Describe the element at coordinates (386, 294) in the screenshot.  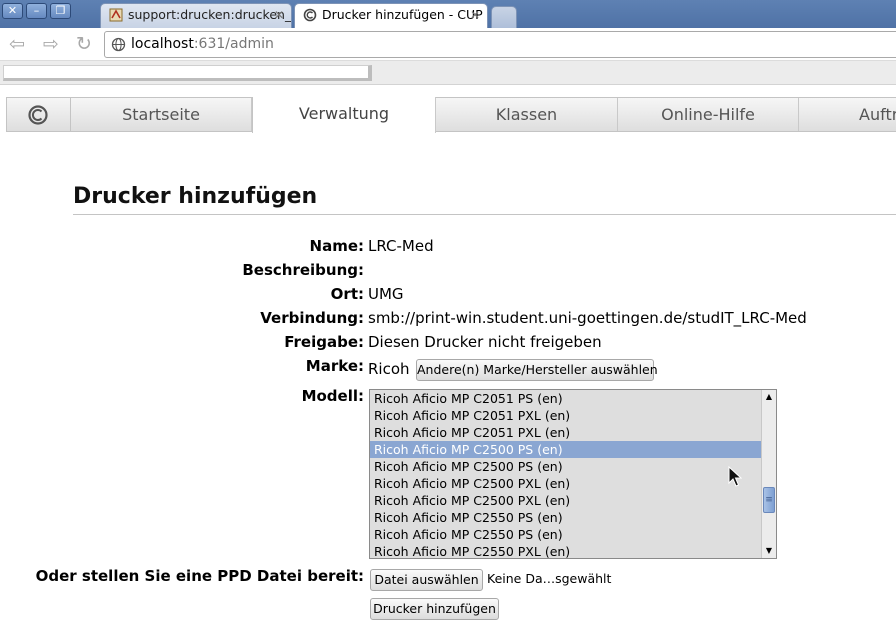
I see `location-value: UMG` at that location.